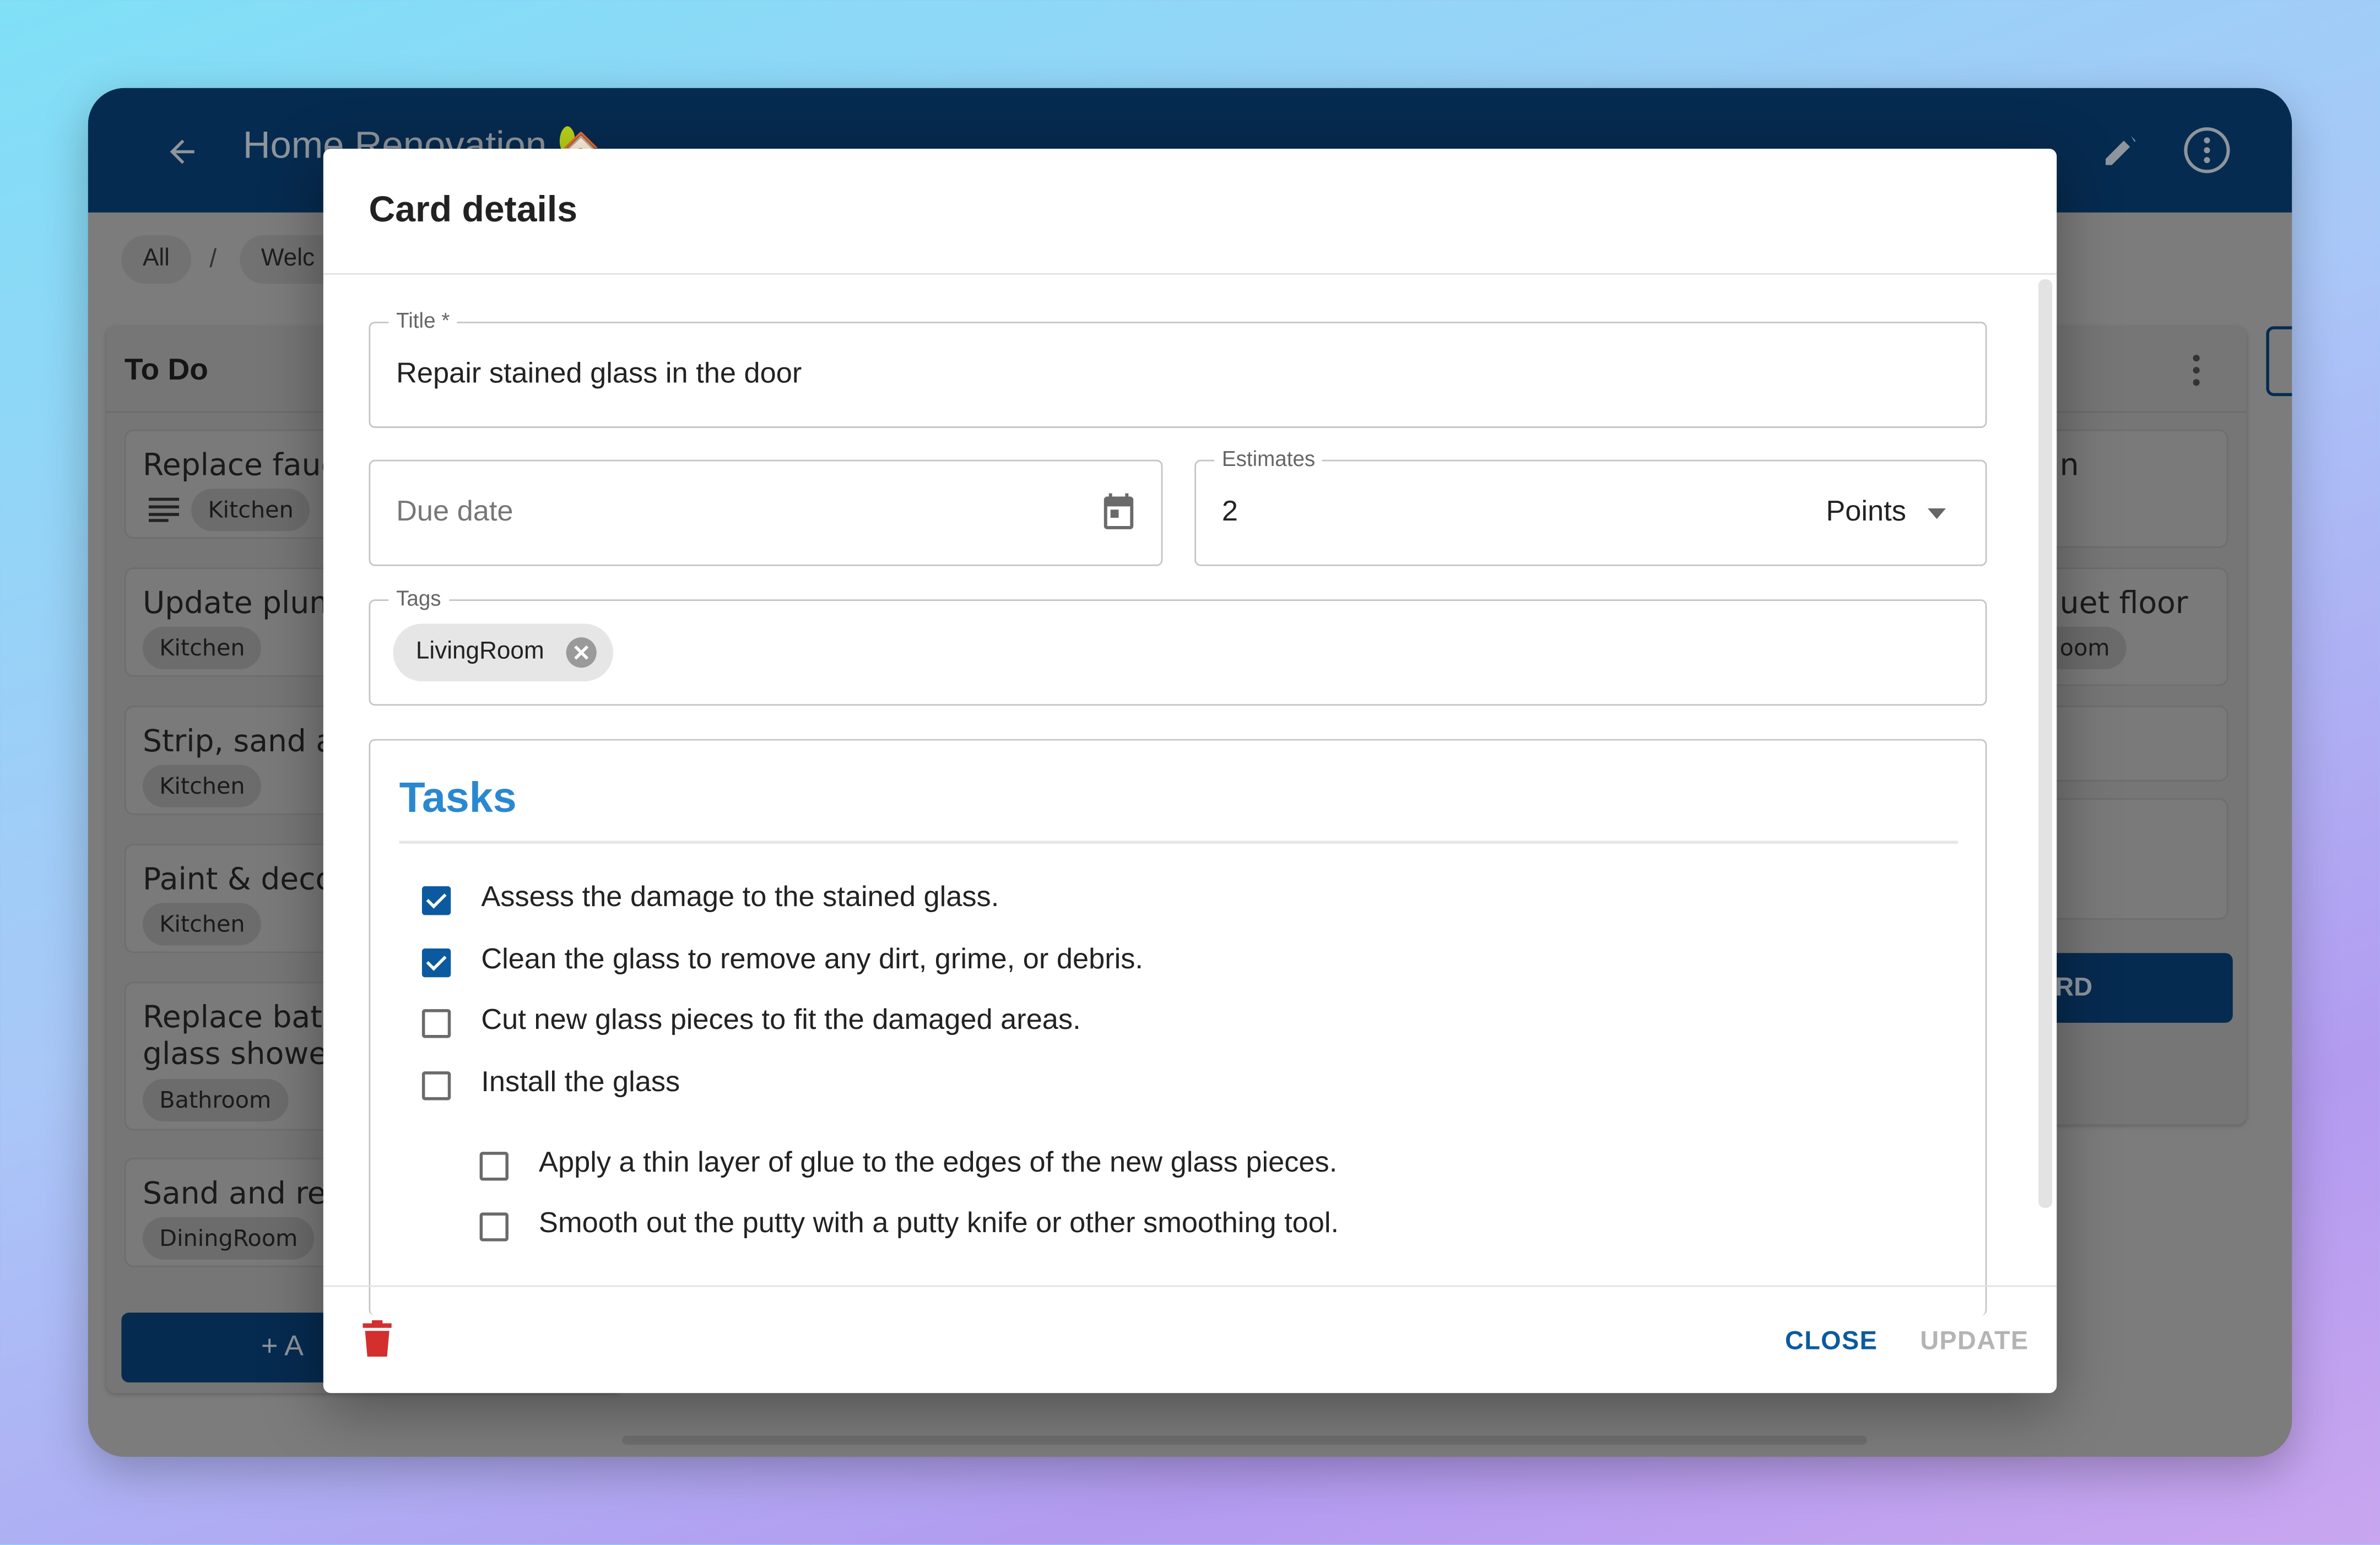  What do you see at coordinates (2045, 743) in the screenshot?
I see `dialog-scrollbar` at bounding box center [2045, 743].